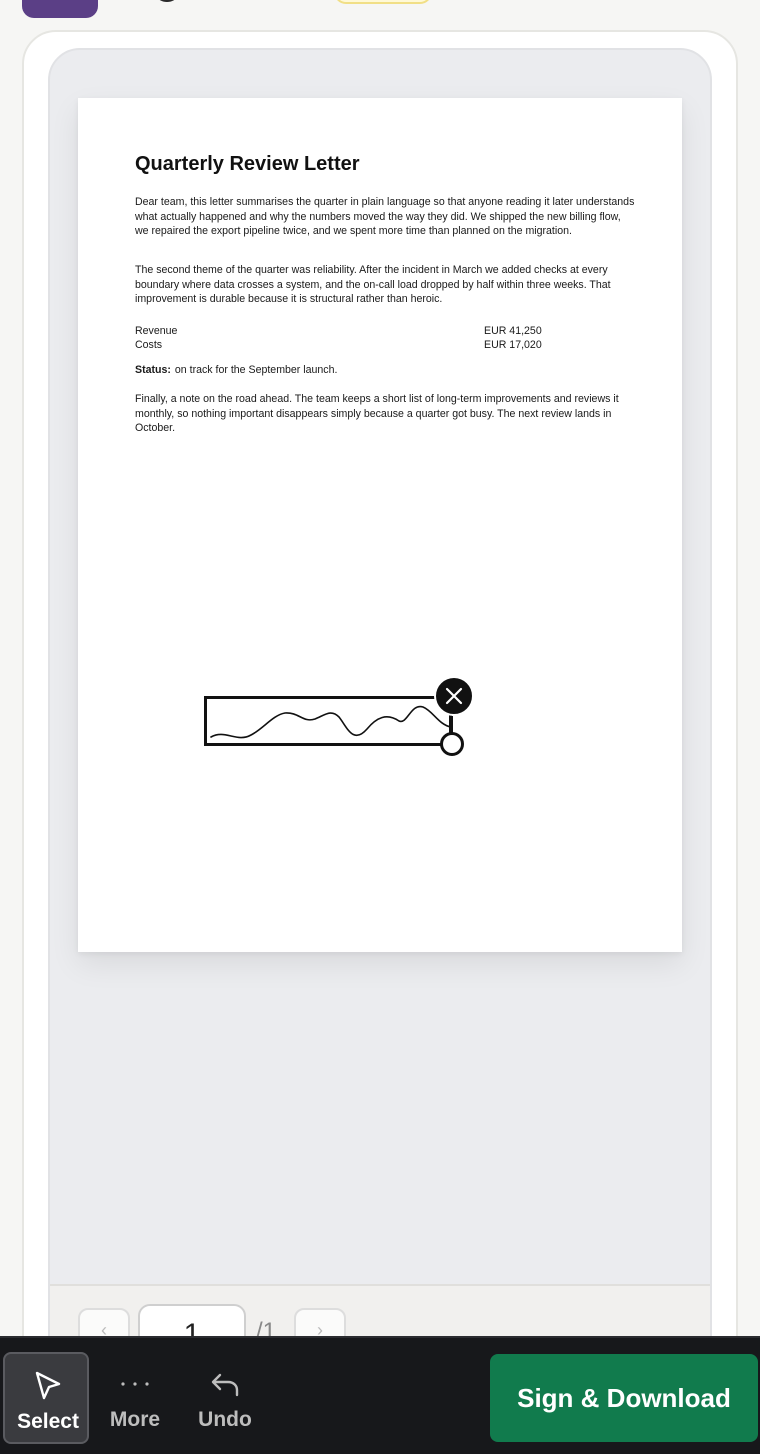  I want to click on financial-row: Revenue EUR 41,250, so click(345, 332).